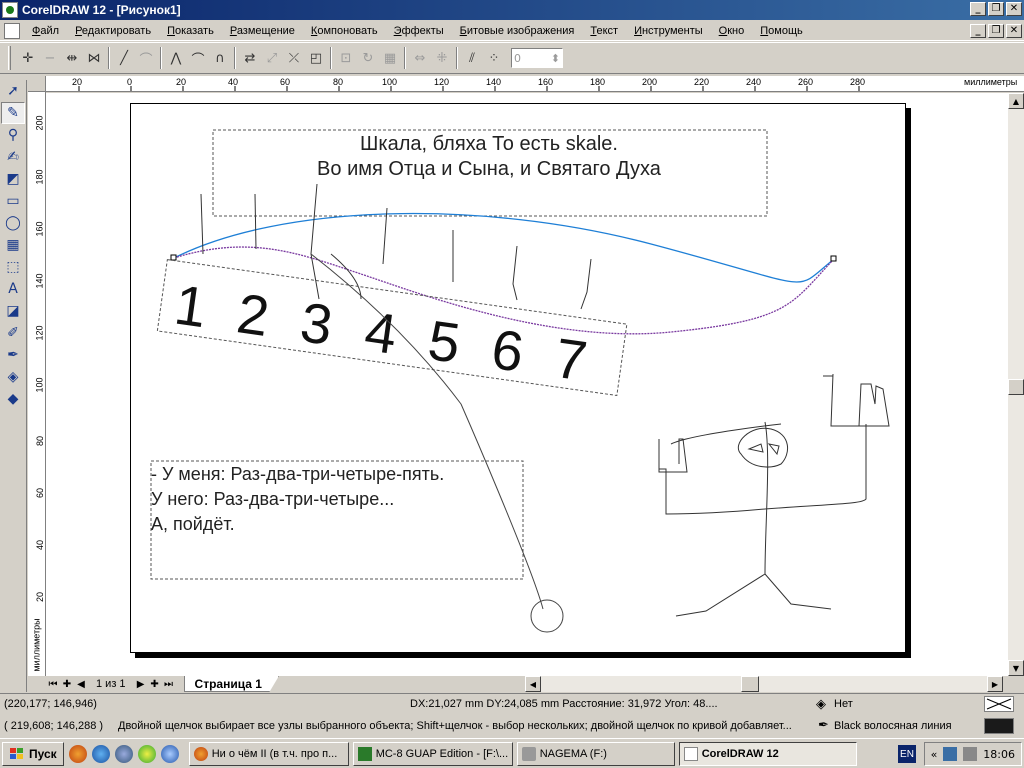 Image resolution: width=1024 pixels, height=768 pixels. What do you see at coordinates (472, 58) in the screenshot?
I see `reduce-nodes-icon: ⫽` at bounding box center [472, 58].